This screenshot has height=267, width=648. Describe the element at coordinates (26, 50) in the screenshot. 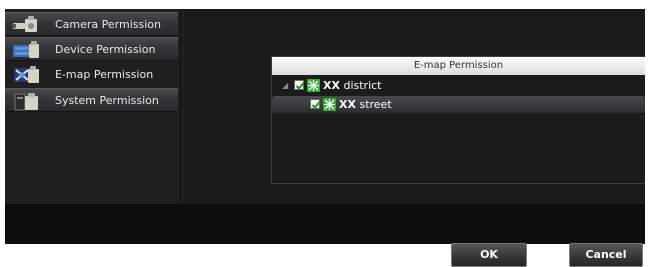

I see `device-icon` at that location.